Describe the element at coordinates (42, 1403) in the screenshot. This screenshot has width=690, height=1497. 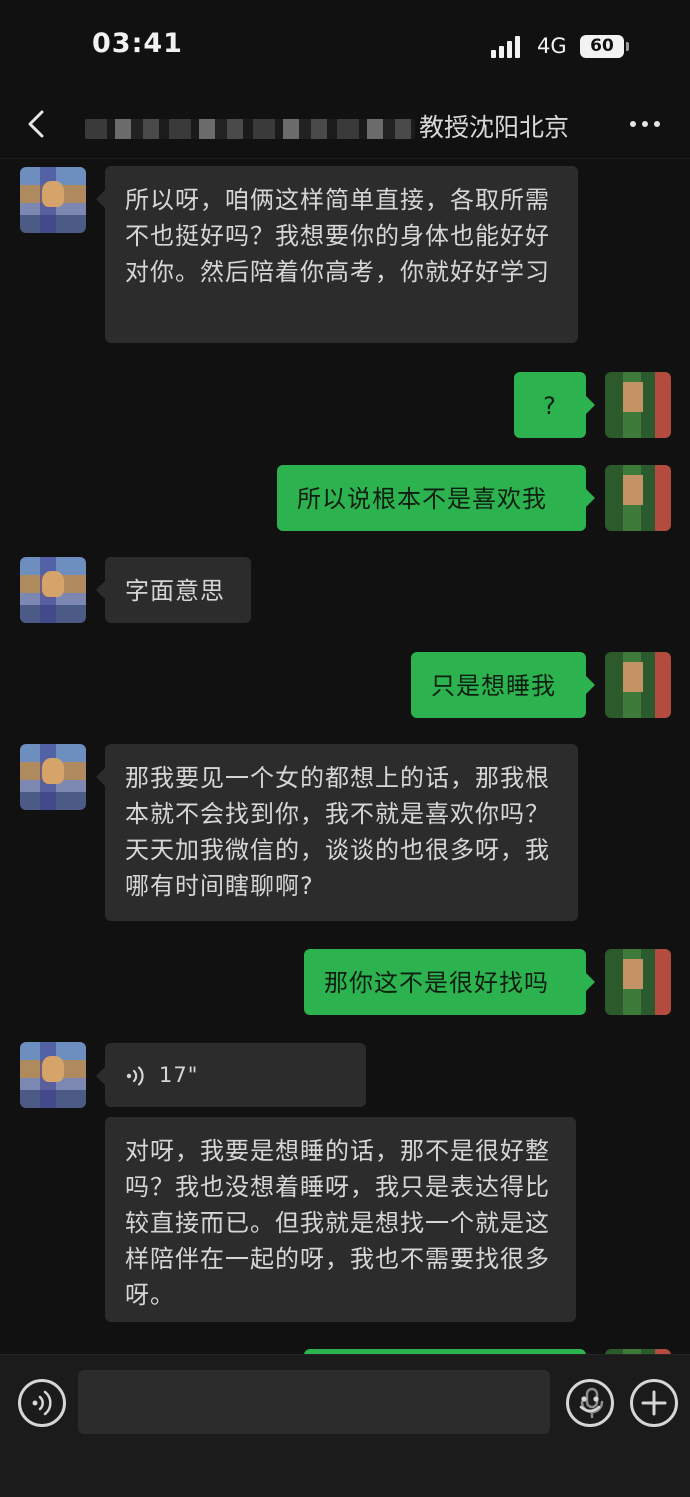
I see `voice-mode-icon` at that location.